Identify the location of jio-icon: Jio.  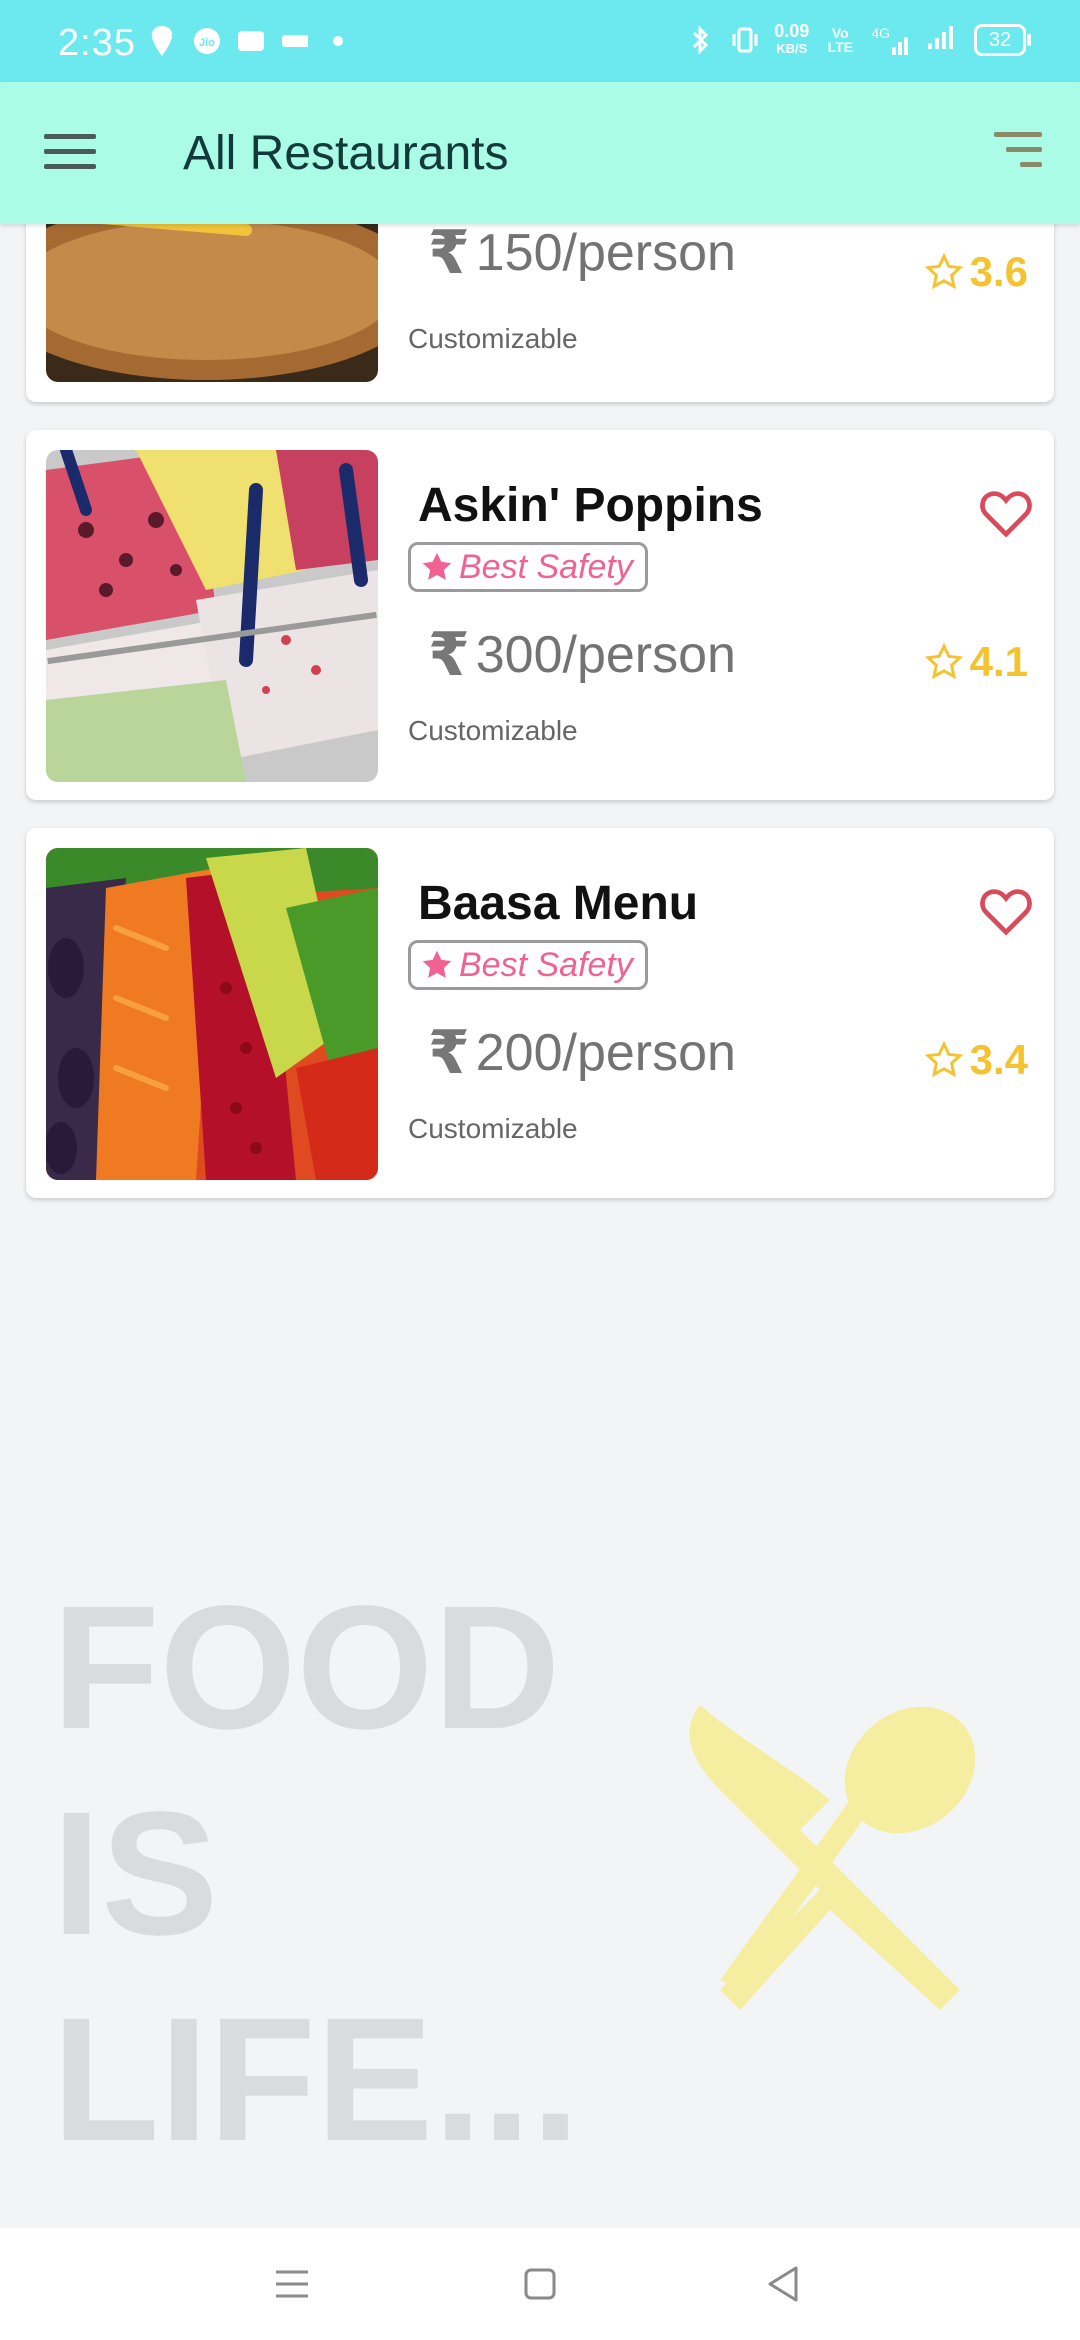
(206, 41).